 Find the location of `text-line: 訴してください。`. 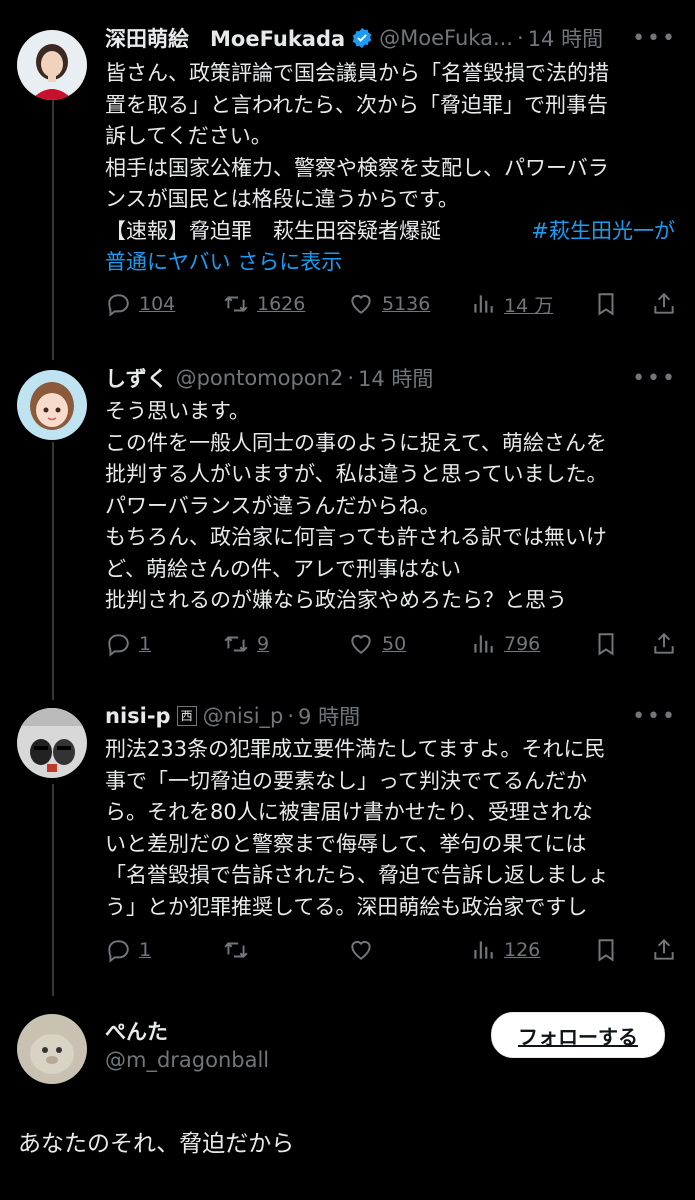

text-line: 訴してください。 is located at coordinates (188, 136).